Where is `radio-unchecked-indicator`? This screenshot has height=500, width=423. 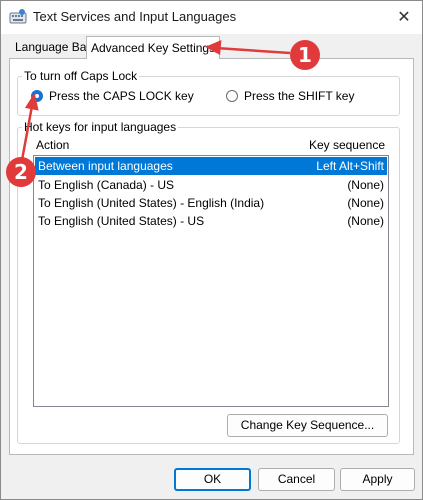
radio-unchecked-indicator is located at coordinates (232, 96).